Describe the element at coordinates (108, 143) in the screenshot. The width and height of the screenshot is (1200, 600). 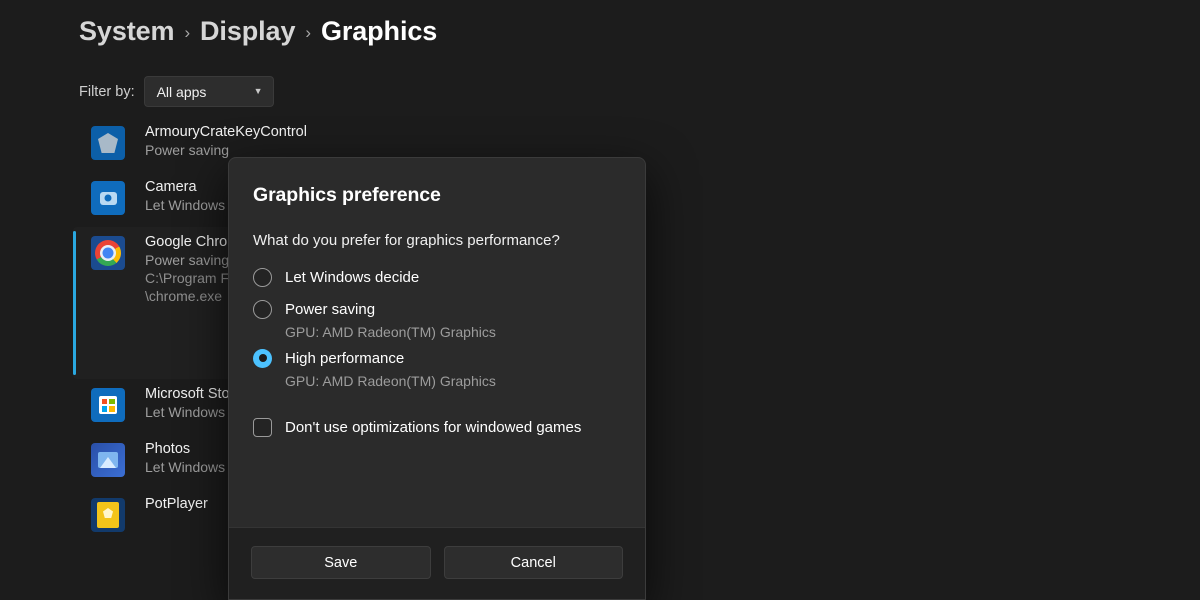
I see `armoury-crate-icon` at that location.